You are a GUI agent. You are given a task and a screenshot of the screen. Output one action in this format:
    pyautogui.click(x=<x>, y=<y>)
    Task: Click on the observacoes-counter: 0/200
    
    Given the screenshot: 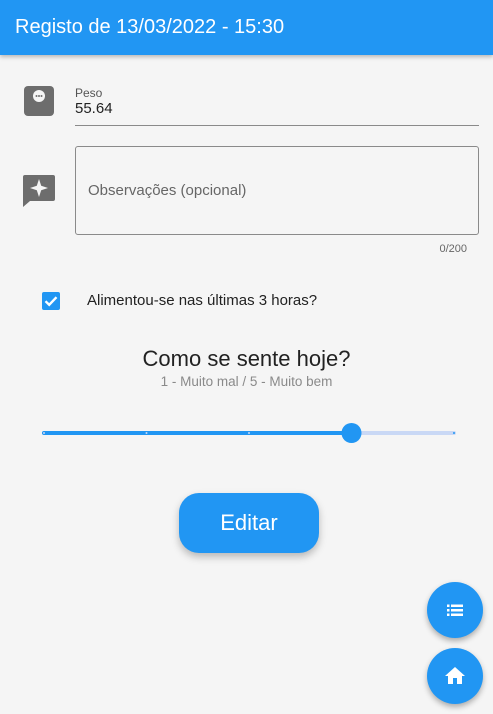 What is the action you would take?
    pyautogui.click(x=453, y=249)
    